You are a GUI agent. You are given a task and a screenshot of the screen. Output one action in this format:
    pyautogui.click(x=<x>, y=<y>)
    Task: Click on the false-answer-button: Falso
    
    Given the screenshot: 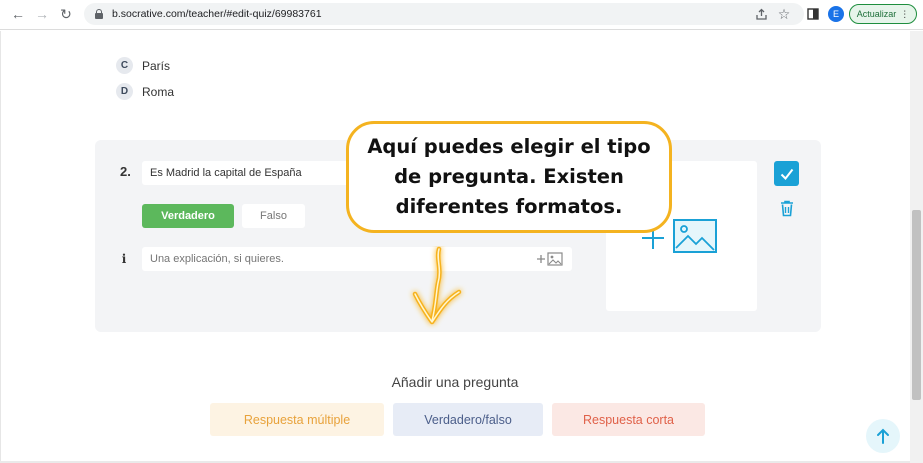 What is the action you would take?
    pyautogui.click(x=273, y=216)
    